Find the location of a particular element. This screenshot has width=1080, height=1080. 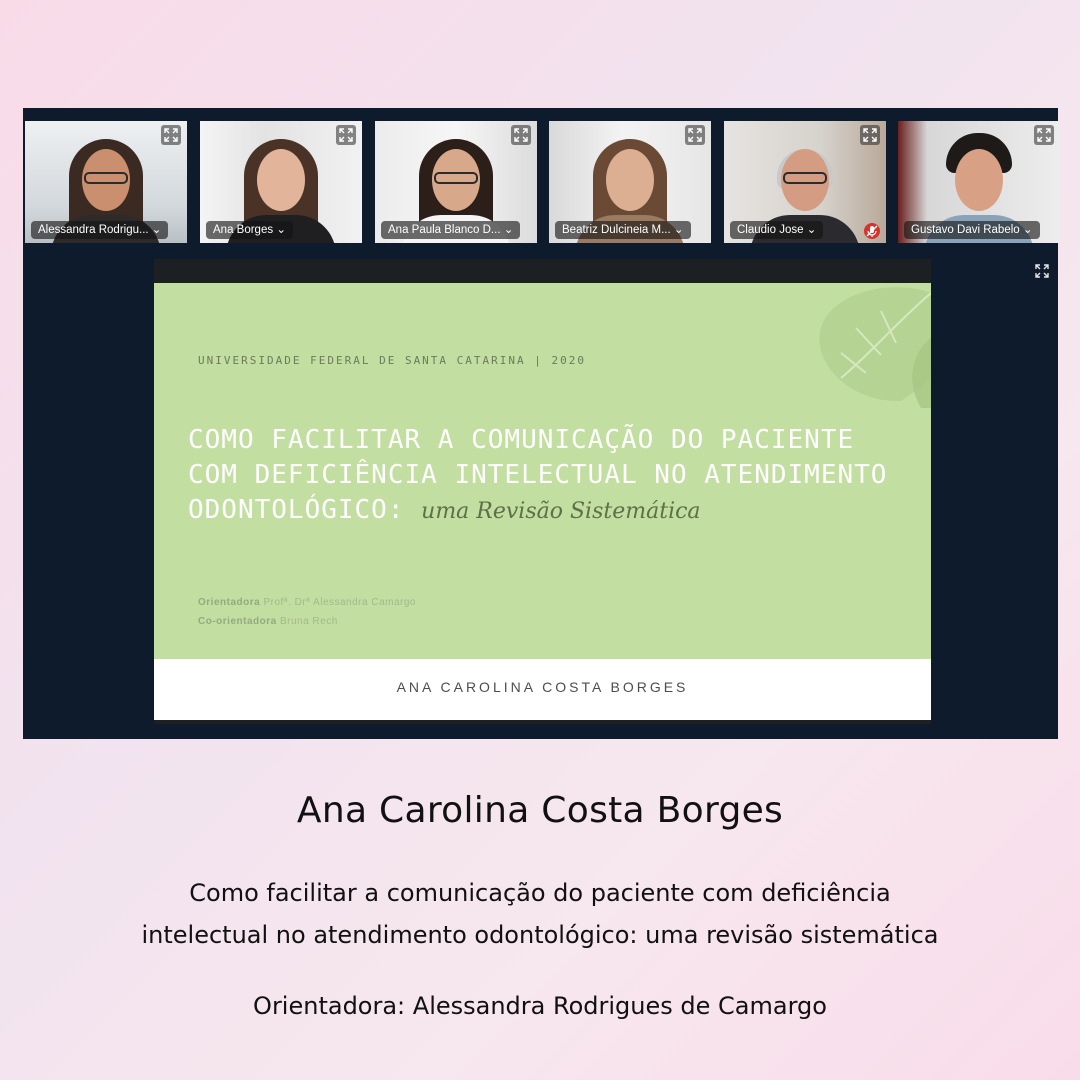

slide-footer: ANA CAROLINA COSTA BORGES is located at coordinates (542, 689).